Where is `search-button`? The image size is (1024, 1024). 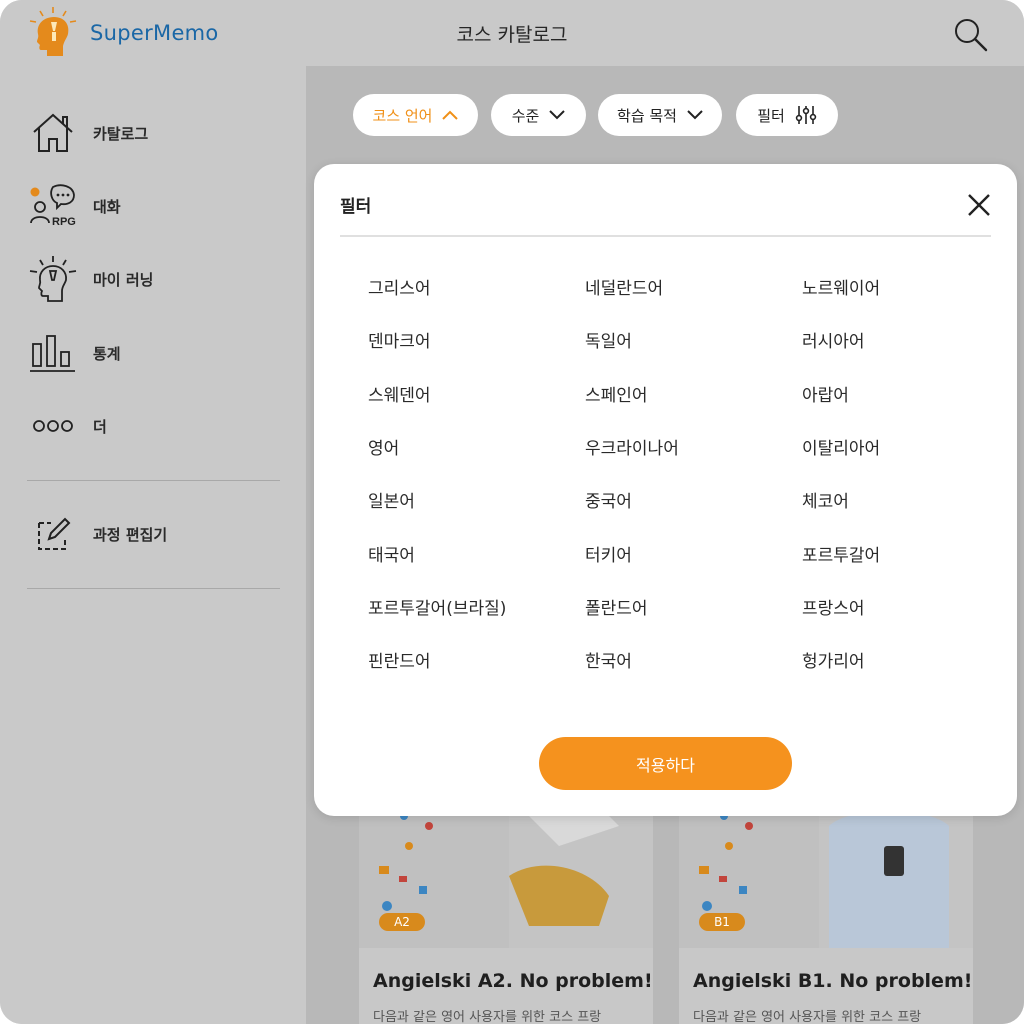
search-button is located at coordinates (970, 34).